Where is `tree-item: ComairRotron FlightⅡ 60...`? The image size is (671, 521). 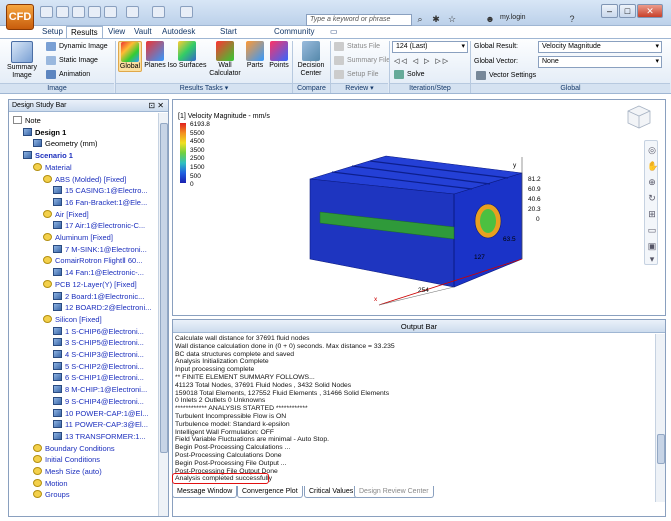 tree-item: ComairRotron FlightⅡ 60... is located at coordinates (92, 260).